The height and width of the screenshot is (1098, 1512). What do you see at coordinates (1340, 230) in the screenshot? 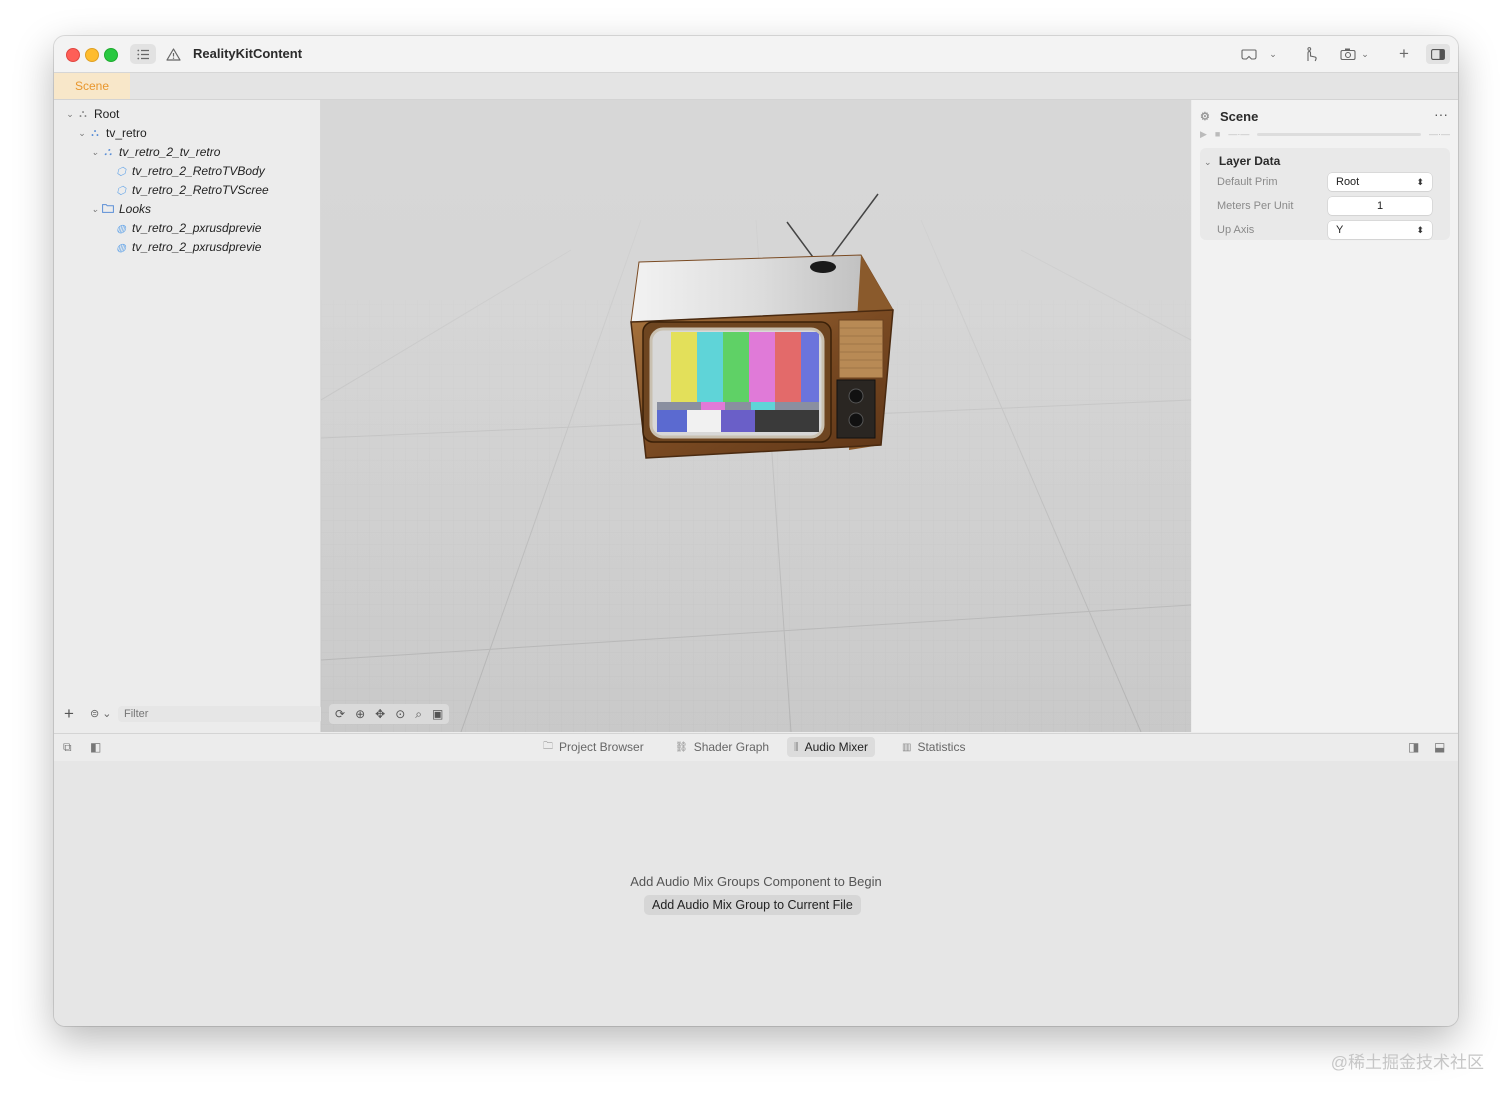
I see `up-axis-value: Y` at bounding box center [1340, 230].